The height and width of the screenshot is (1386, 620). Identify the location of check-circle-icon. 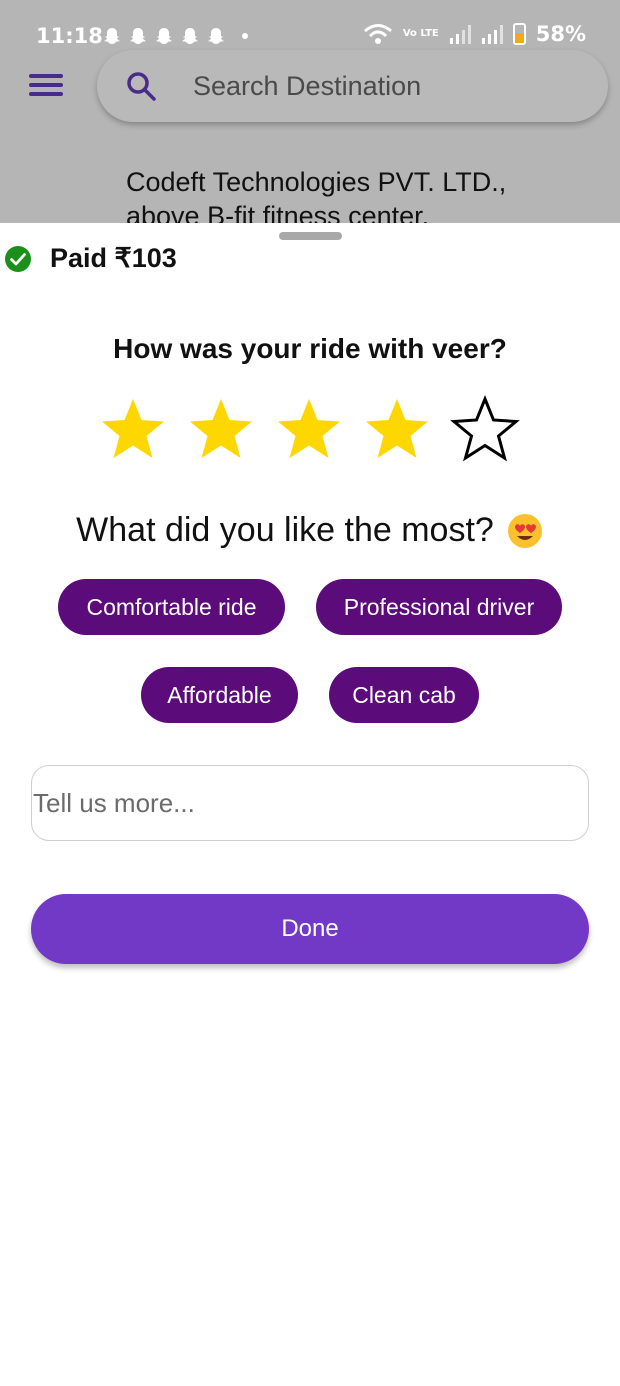
(18, 258).